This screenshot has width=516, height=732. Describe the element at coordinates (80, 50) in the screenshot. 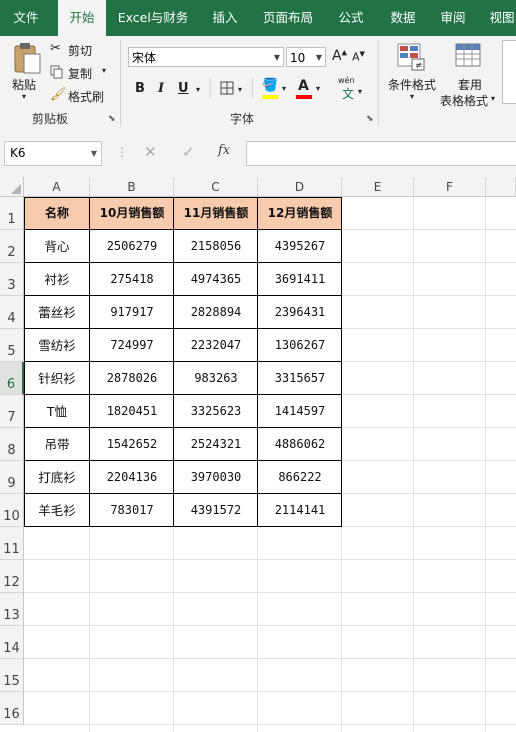

I see `cut-button: ✂ 剪切` at that location.